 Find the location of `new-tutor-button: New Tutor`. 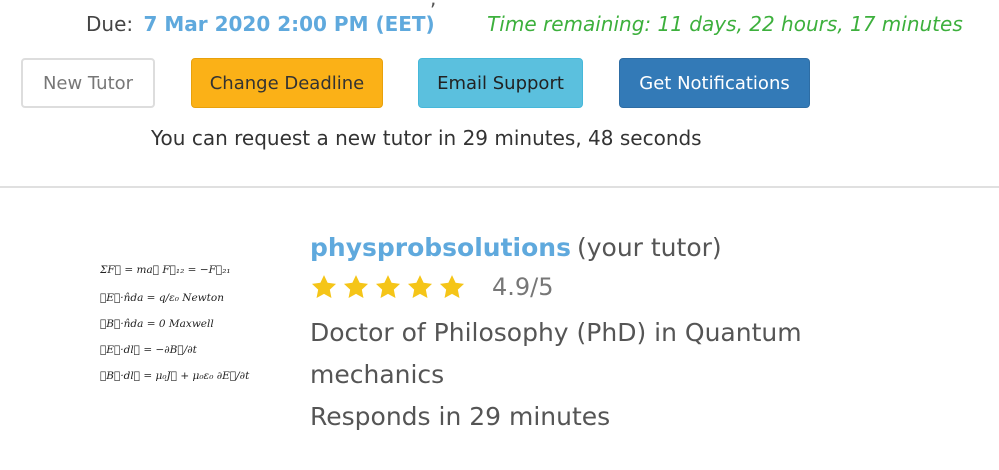

new-tutor-button: New Tutor is located at coordinates (88, 83).